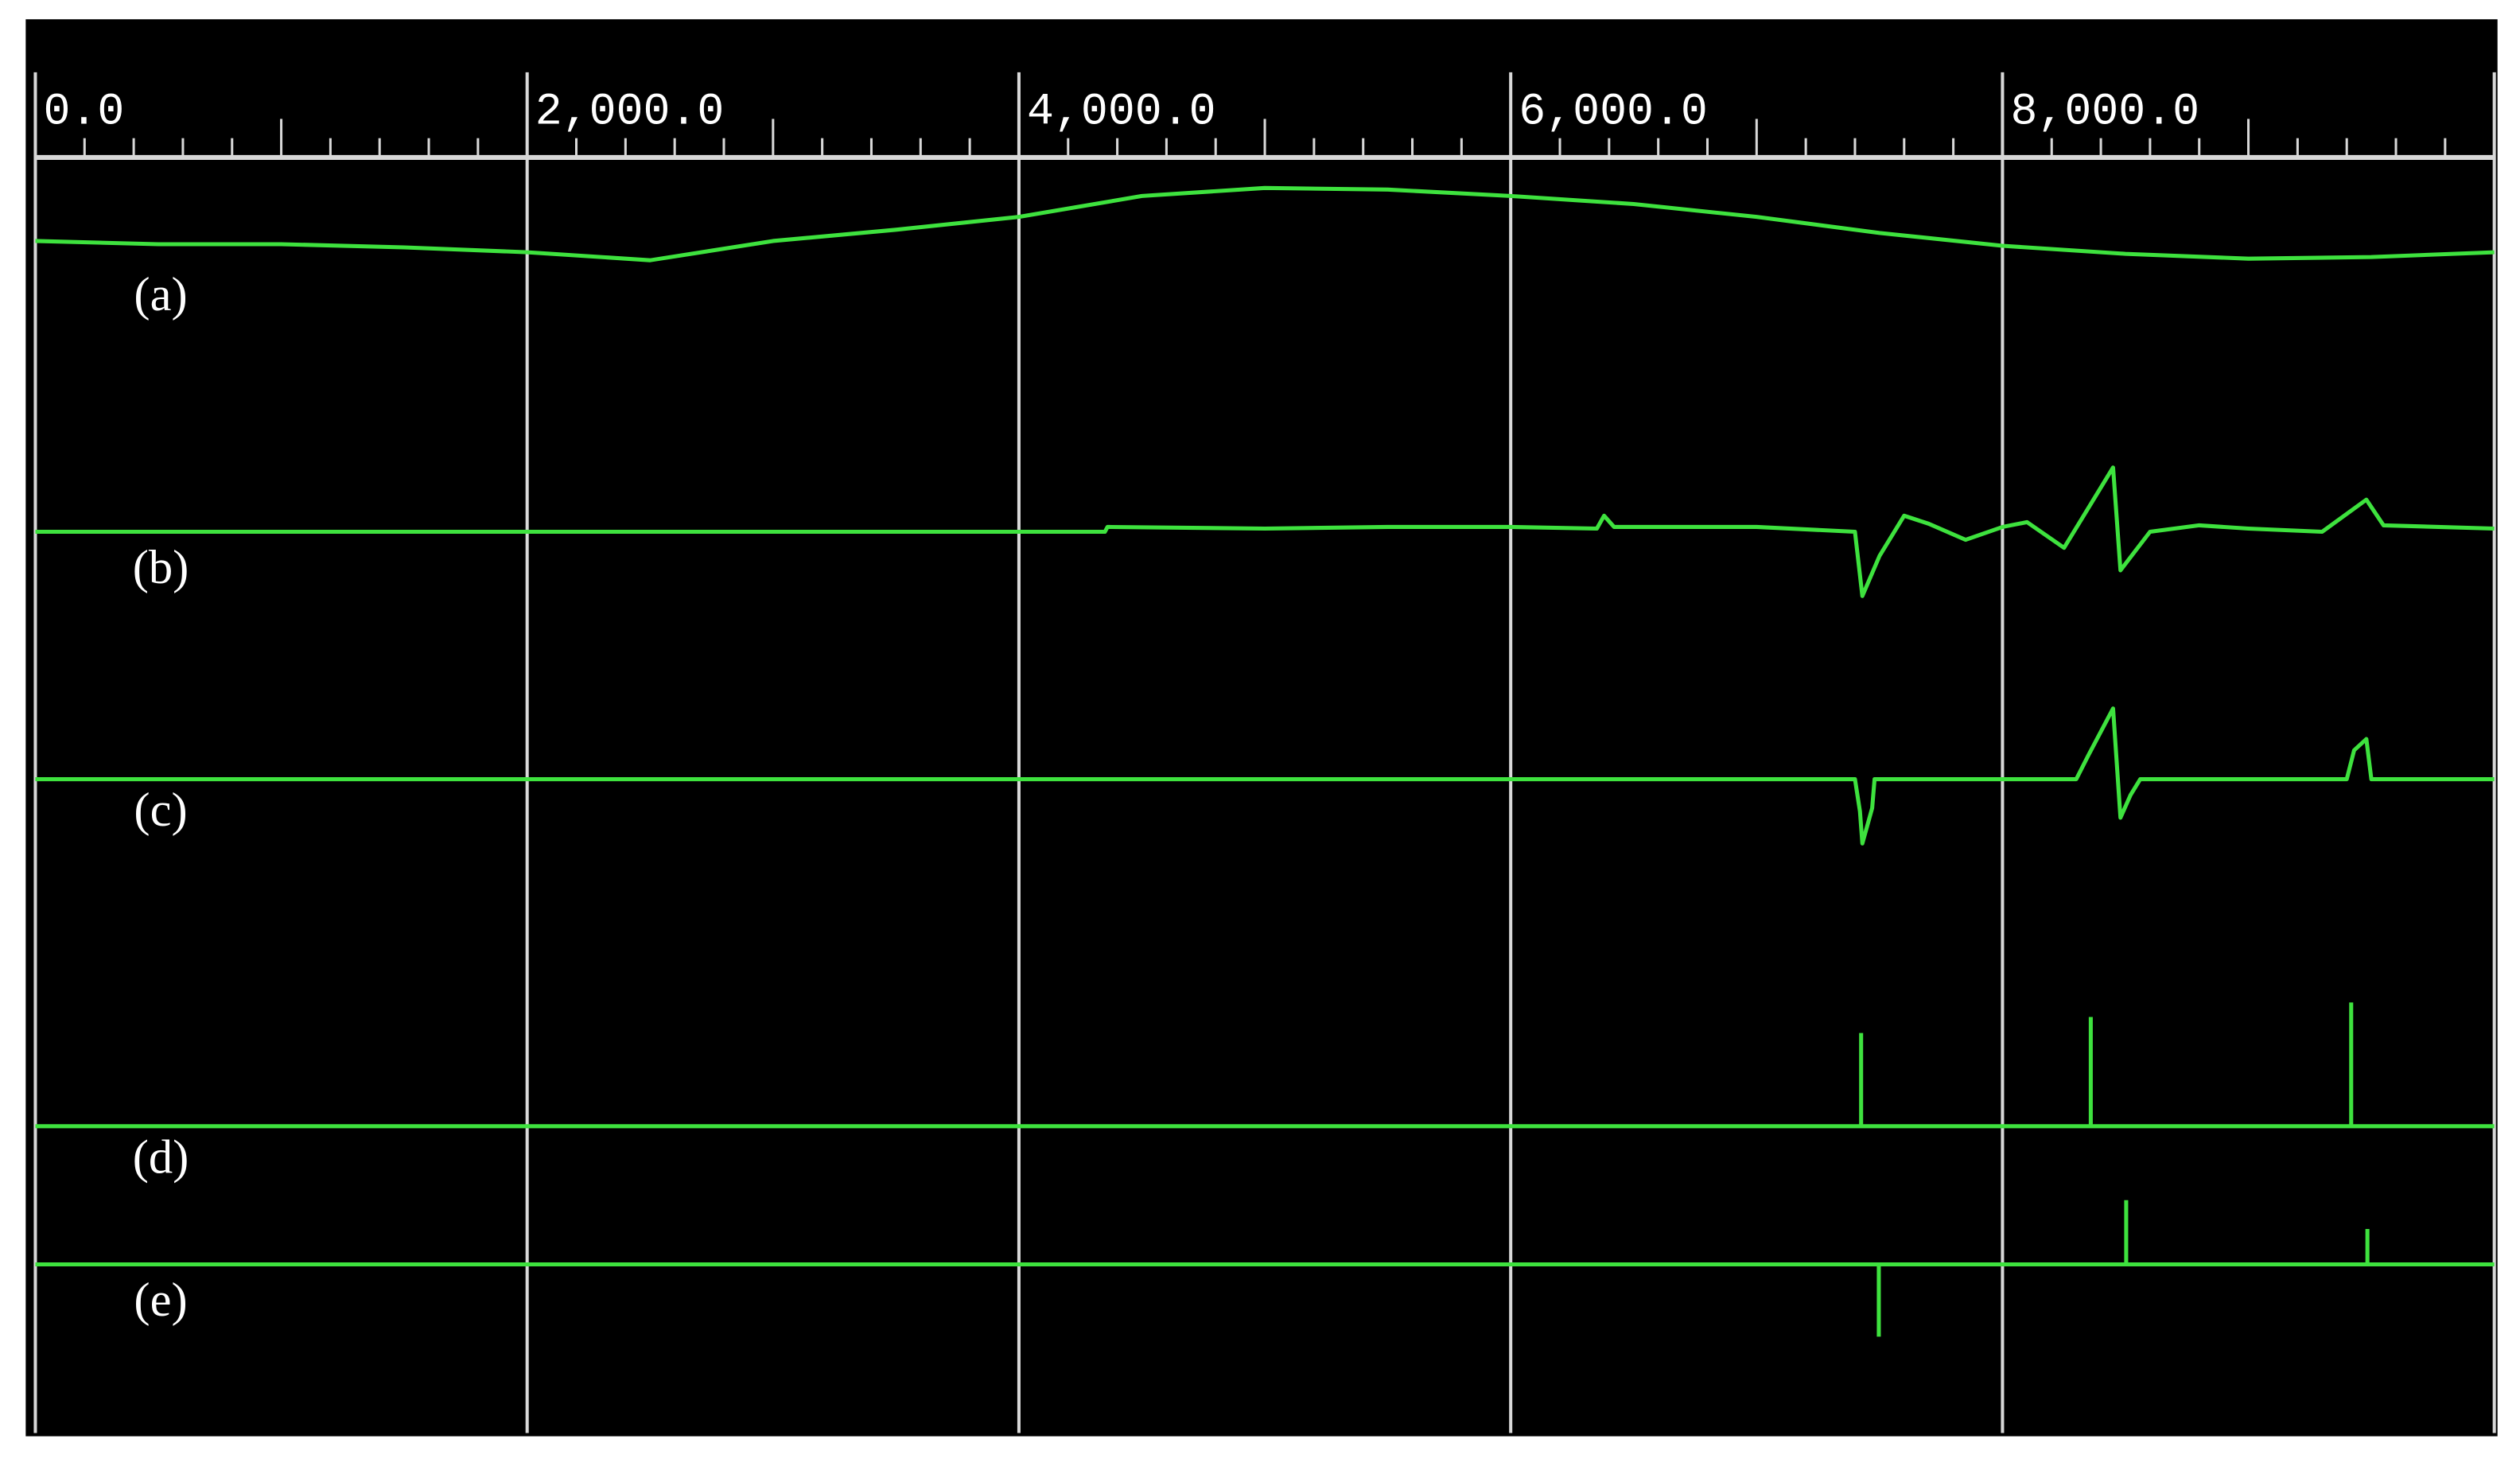 The image size is (2520, 1470). What do you see at coordinates (160, 810) in the screenshot?
I see `trace-label: (c)` at bounding box center [160, 810].